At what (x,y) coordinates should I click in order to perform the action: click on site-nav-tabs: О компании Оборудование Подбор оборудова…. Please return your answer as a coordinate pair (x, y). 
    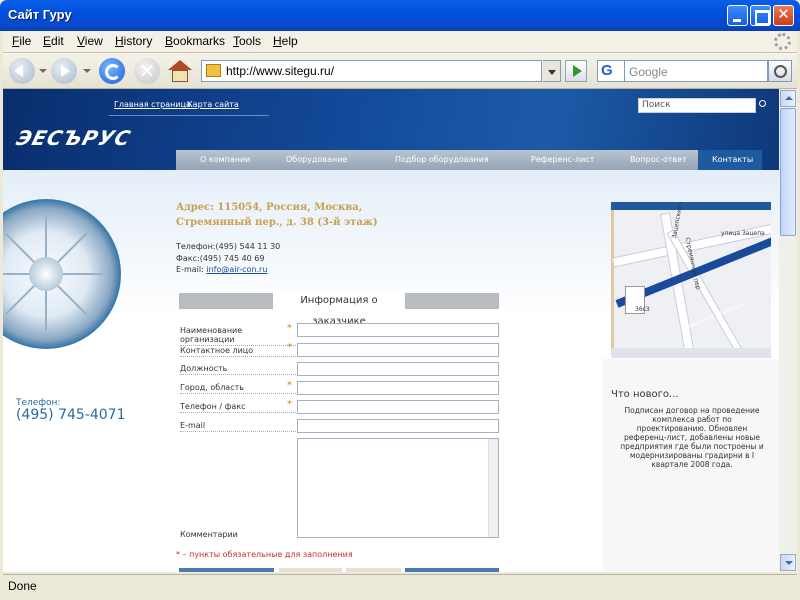
    Looking at the image, I should click on (469, 160).